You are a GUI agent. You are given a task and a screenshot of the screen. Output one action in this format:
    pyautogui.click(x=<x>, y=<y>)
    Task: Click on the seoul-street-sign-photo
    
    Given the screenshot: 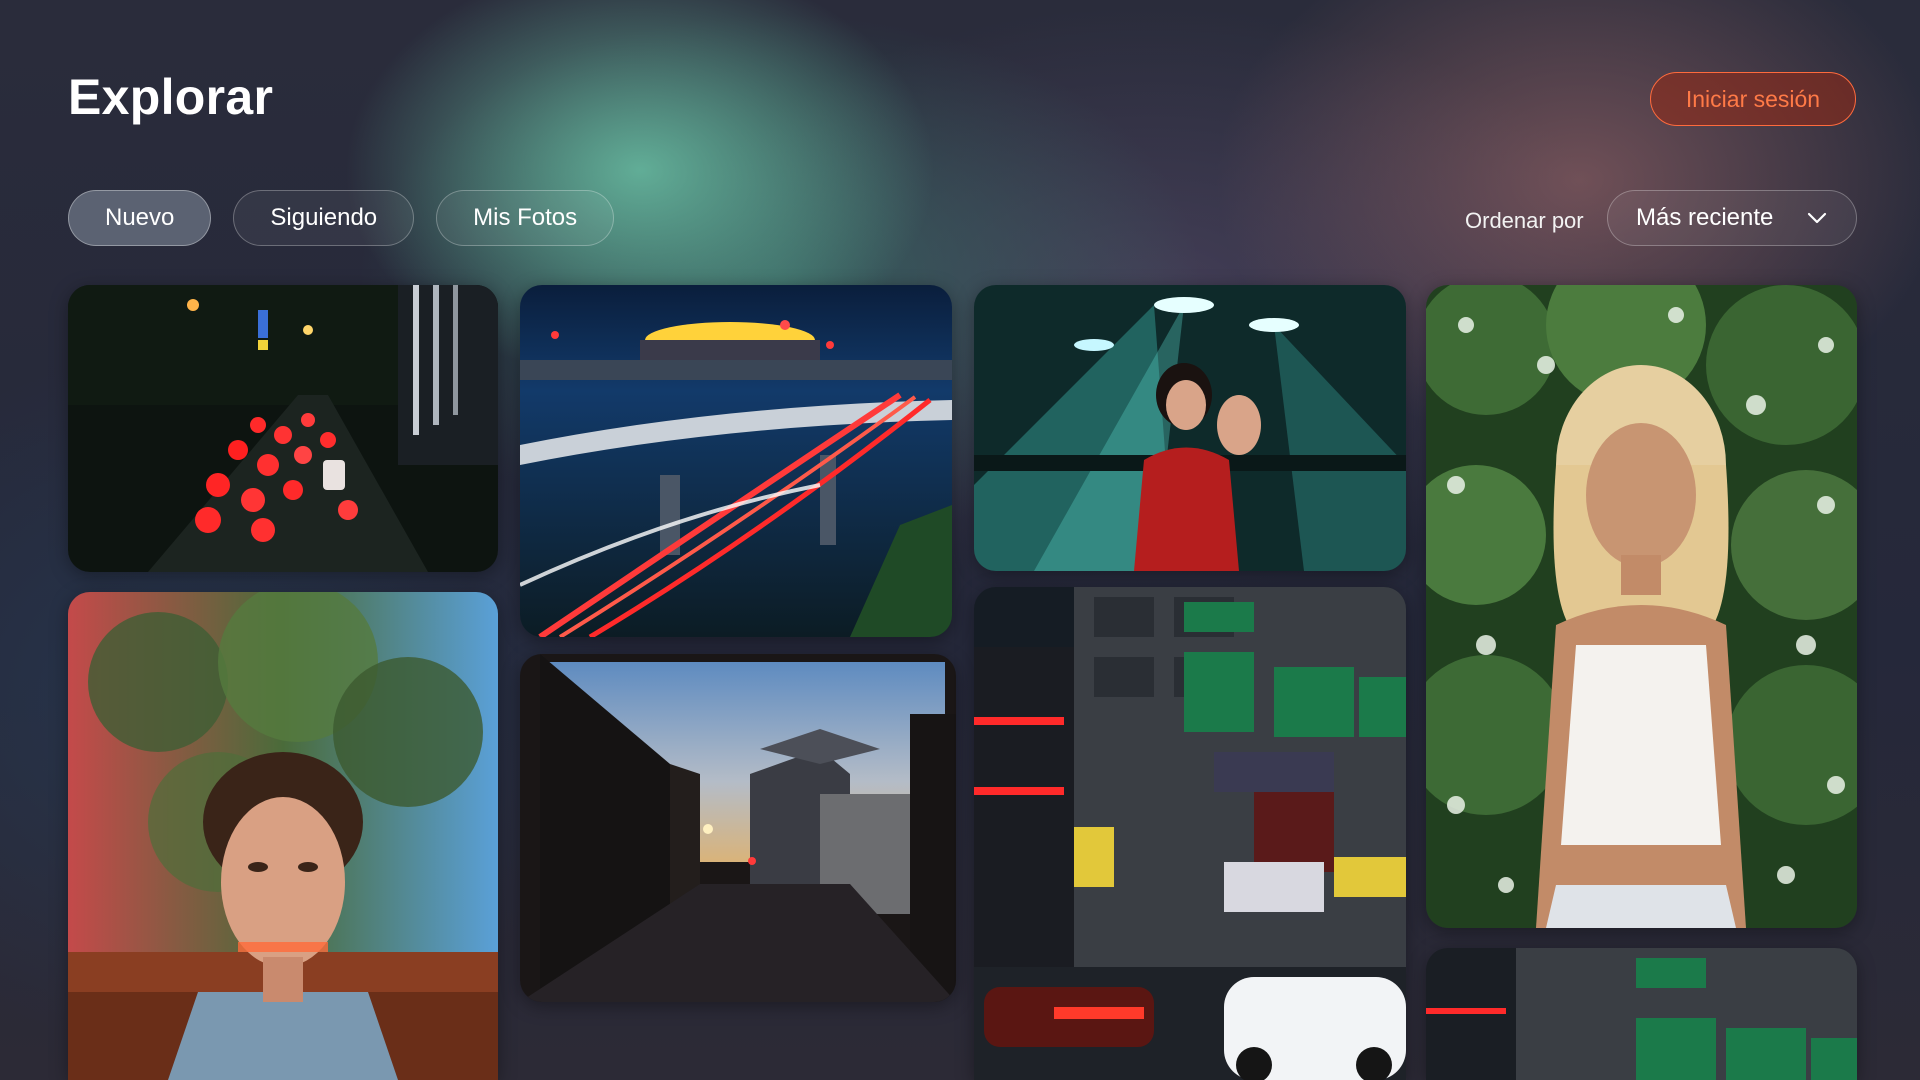 What is the action you would take?
    pyautogui.click(x=1641, y=1014)
    